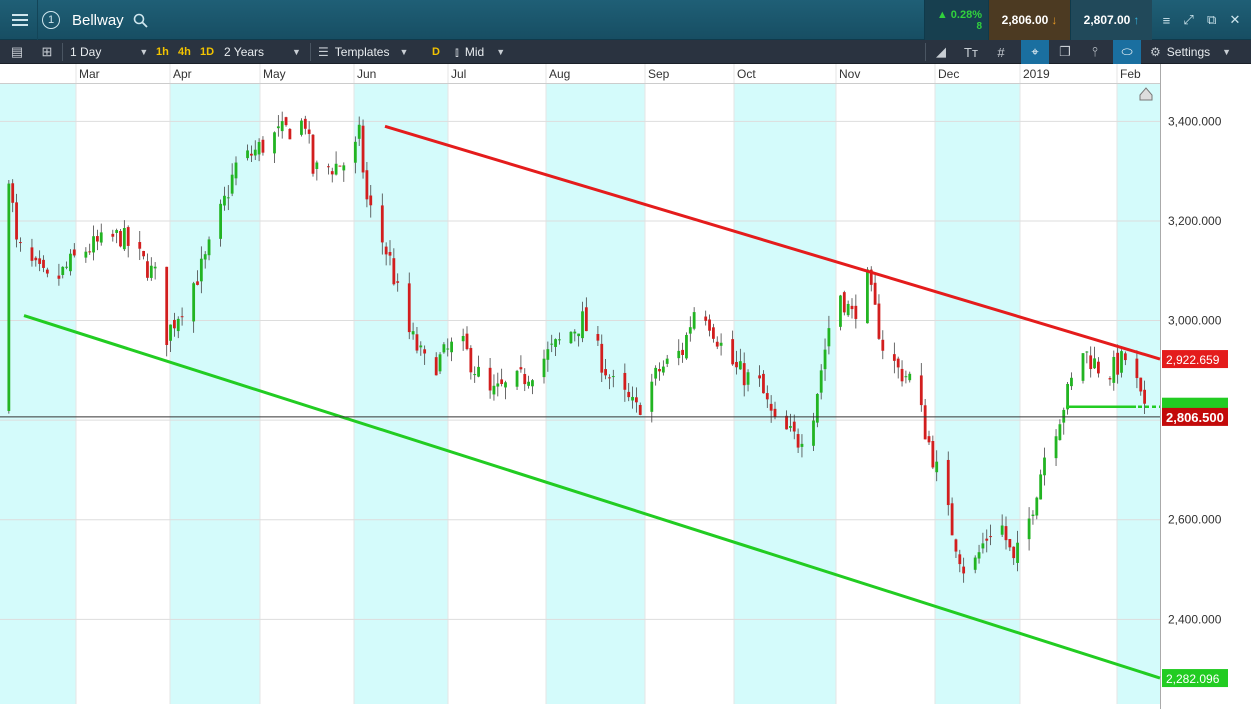 Image resolution: width=1251 pixels, height=709 pixels. I want to click on down-arrow-icon: ↓, so click(1054, 20).